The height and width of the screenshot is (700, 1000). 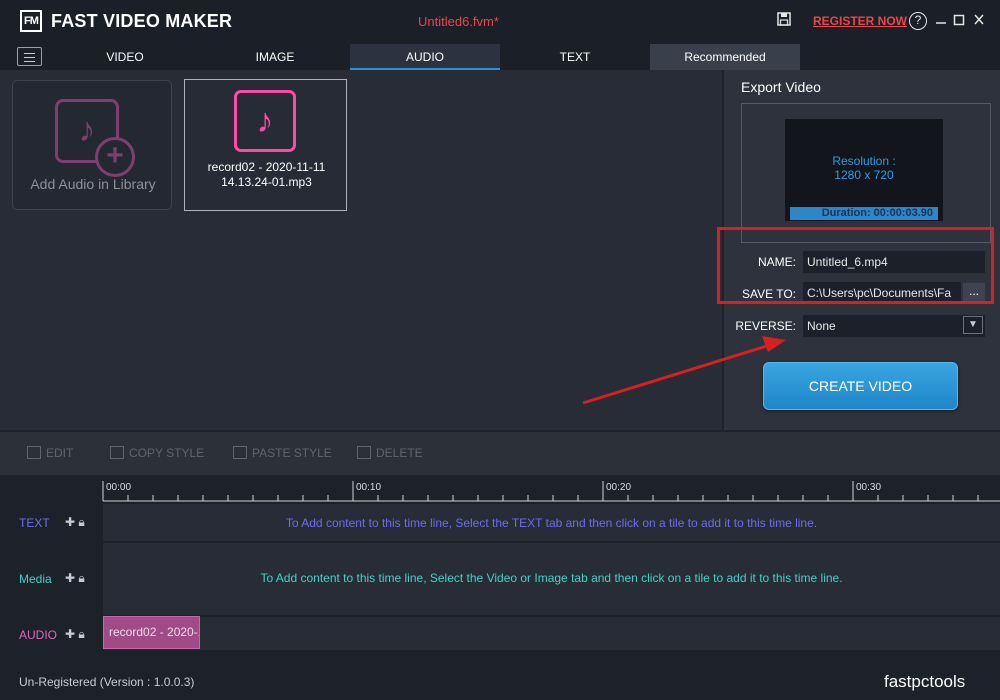 I want to click on tick-label: 00:10, so click(x=369, y=487).